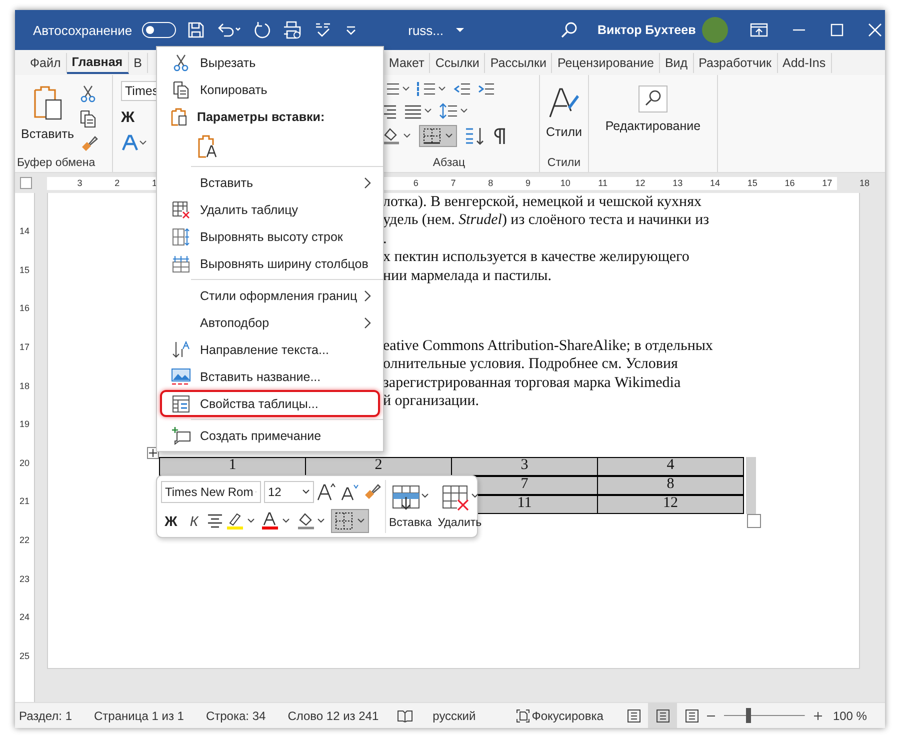 This screenshot has width=900, height=736. What do you see at coordinates (518, 62) in the screenshot?
I see `ribbon-tab: Рассылки` at bounding box center [518, 62].